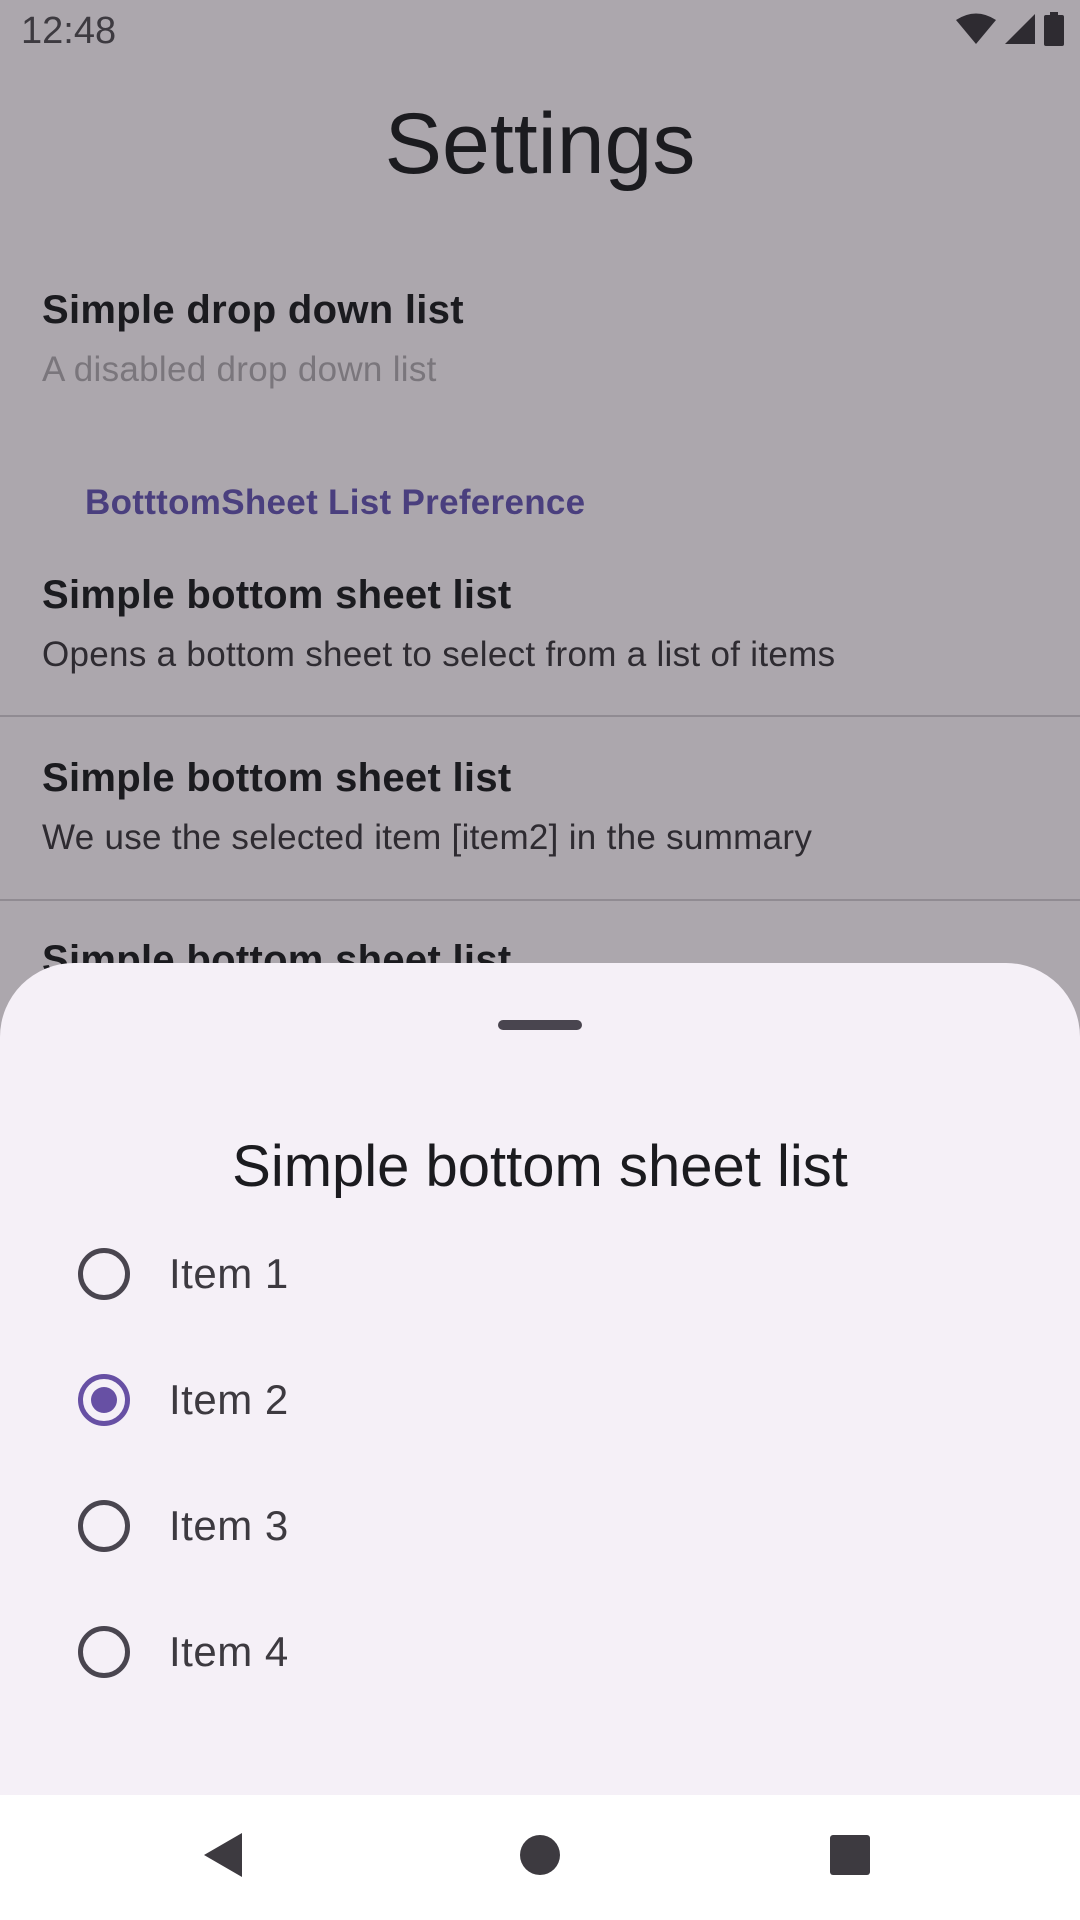 The width and height of the screenshot is (1080, 1920). Describe the element at coordinates (1054, 31) in the screenshot. I see `battery-icon` at that location.